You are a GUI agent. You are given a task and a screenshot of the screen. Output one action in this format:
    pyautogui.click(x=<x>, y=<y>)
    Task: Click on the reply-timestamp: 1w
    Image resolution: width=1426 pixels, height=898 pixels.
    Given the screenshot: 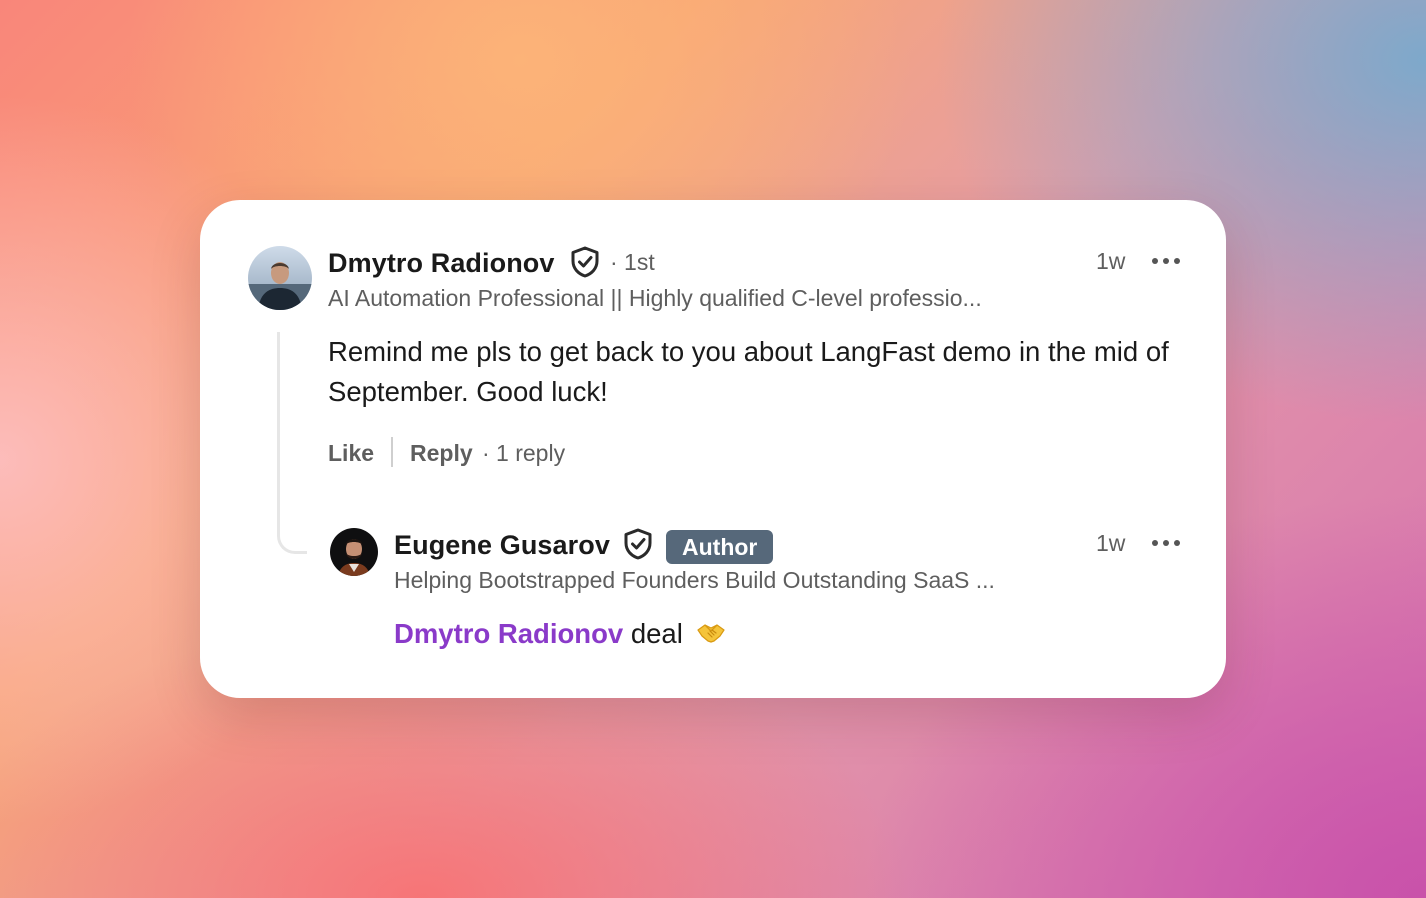 What is the action you would take?
    pyautogui.click(x=1111, y=543)
    